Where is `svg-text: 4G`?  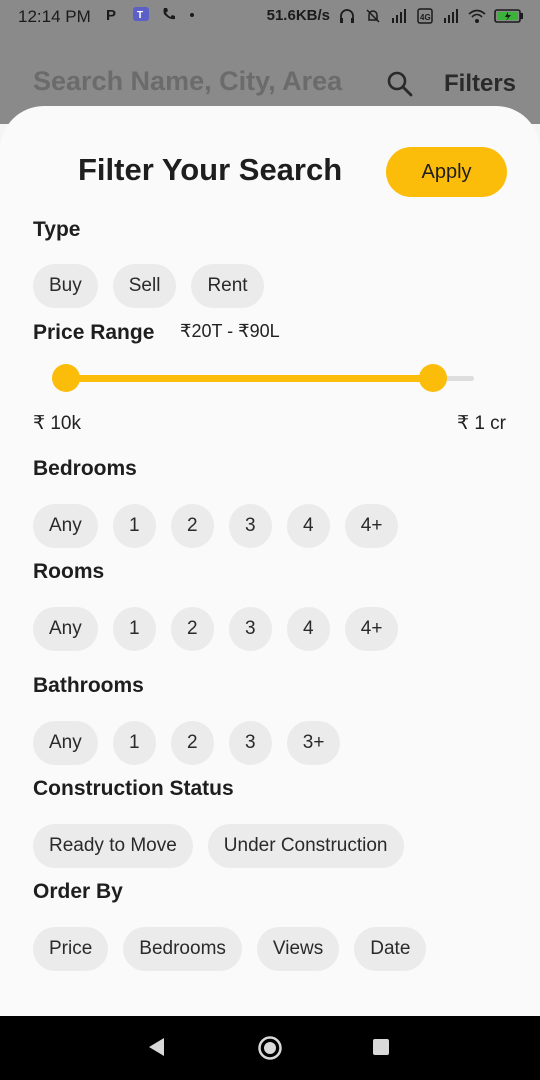 svg-text: 4G is located at coordinates (425, 17).